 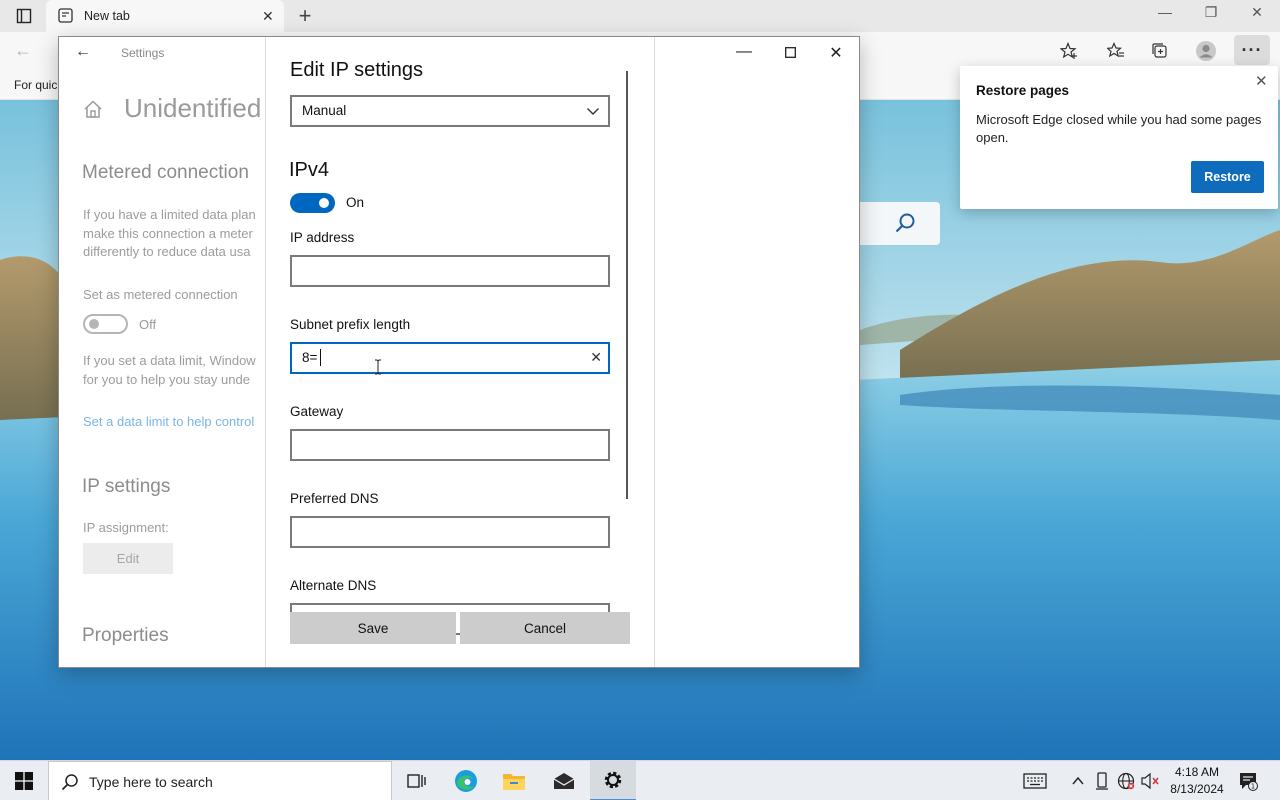 What do you see at coordinates (1035, 781) in the screenshot?
I see `keyboard-touch-icon` at bounding box center [1035, 781].